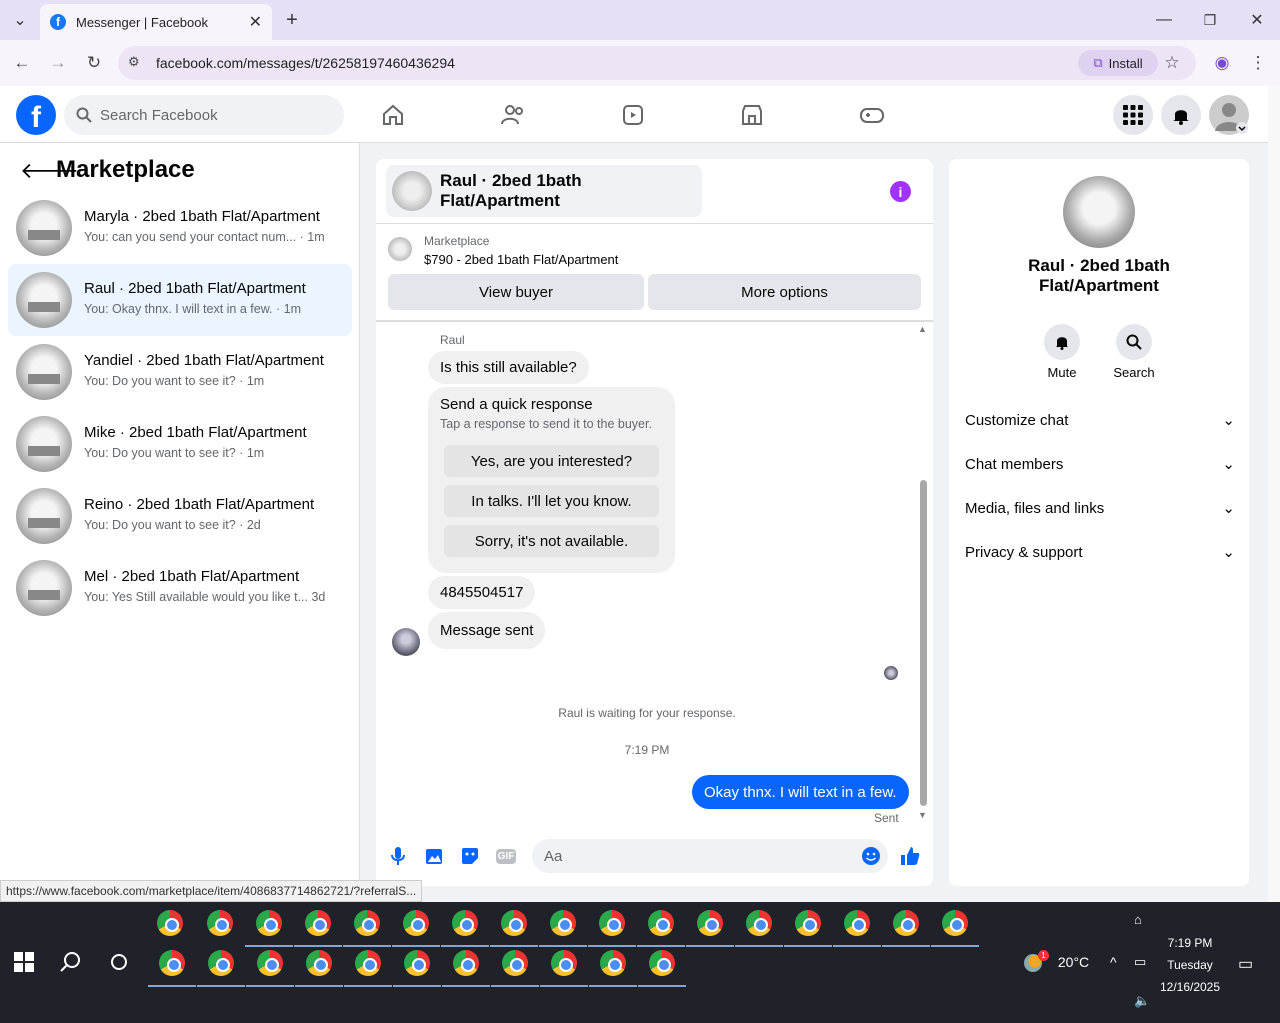  I want to click on browser-menu-icon: ⋮, so click(1258, 63).